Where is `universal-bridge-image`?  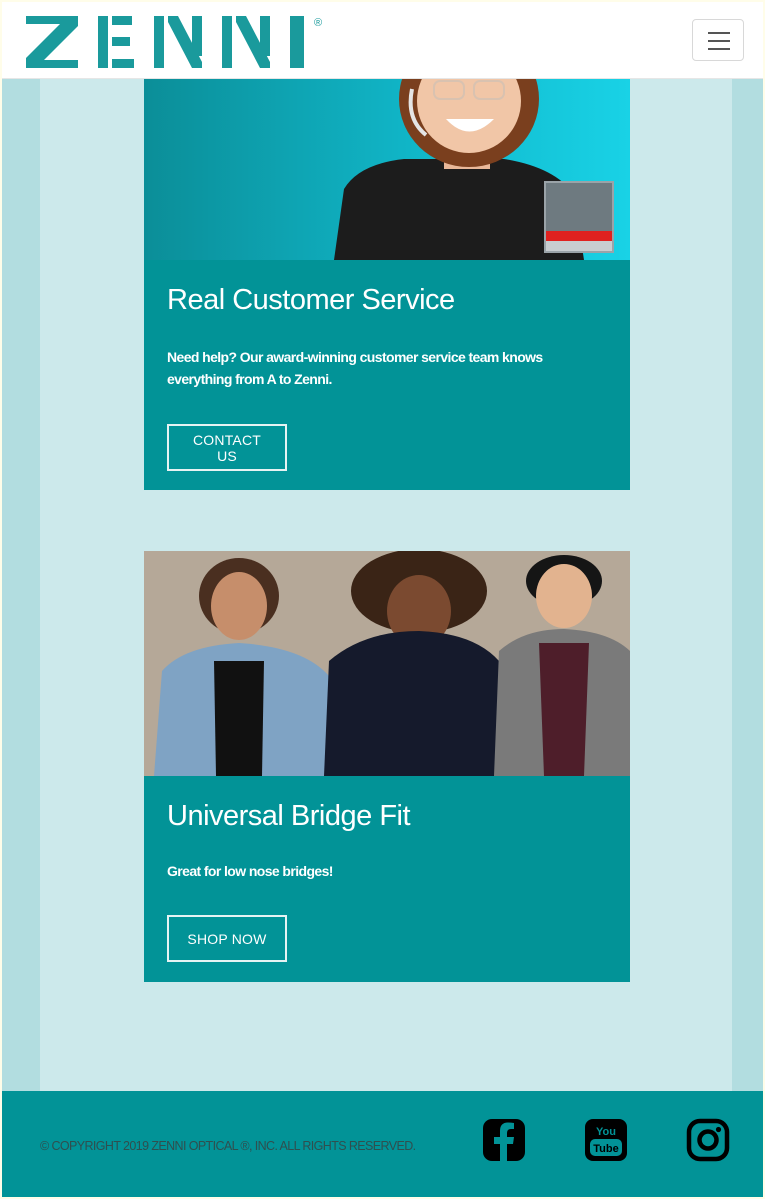 universal-bridge-image is located at coordinates (387, 663).